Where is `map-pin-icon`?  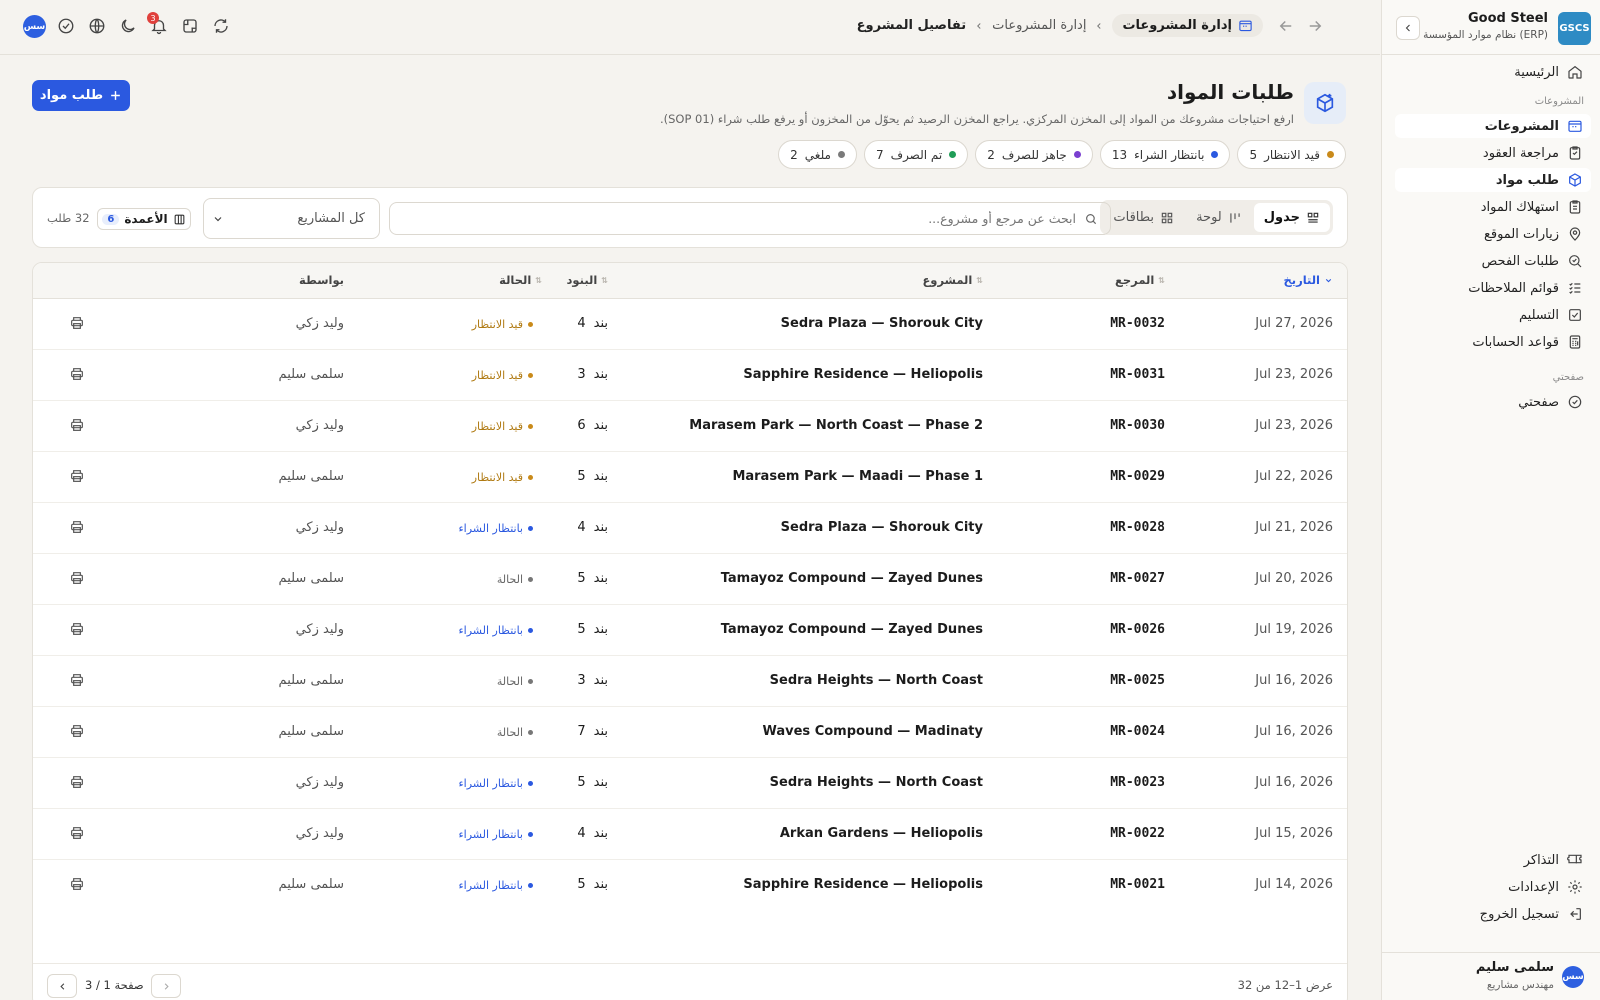 map-pin-icon is located at coordinates (1575, 234).